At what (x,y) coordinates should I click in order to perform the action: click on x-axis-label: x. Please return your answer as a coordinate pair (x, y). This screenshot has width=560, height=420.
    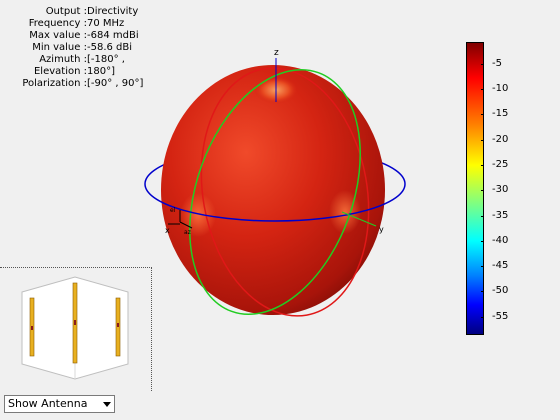
    Looking at the image, I should click on (167, 230).